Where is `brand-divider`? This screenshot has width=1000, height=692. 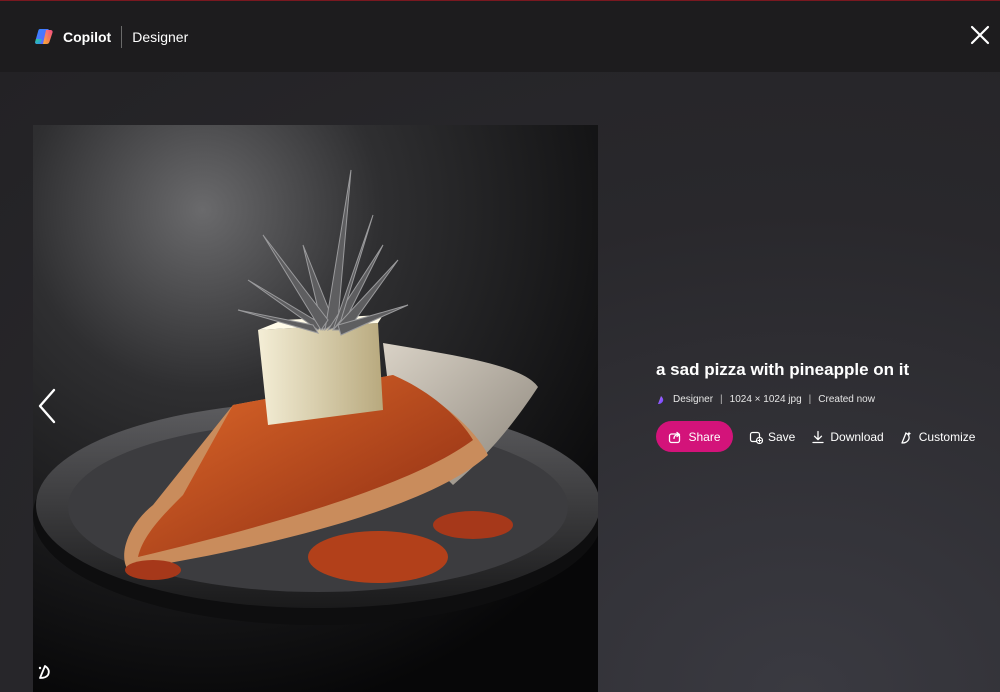
brand-divider is located at coordinates (122, 36).